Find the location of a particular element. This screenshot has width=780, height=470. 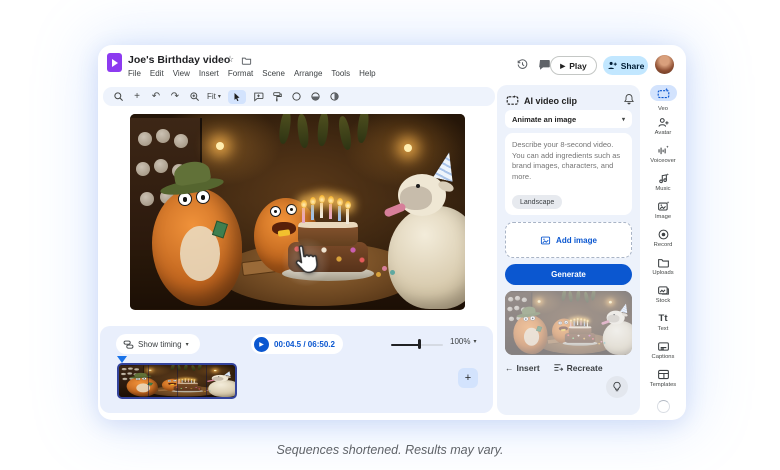

vids-logo-icon is located at coordinates (114, 62).